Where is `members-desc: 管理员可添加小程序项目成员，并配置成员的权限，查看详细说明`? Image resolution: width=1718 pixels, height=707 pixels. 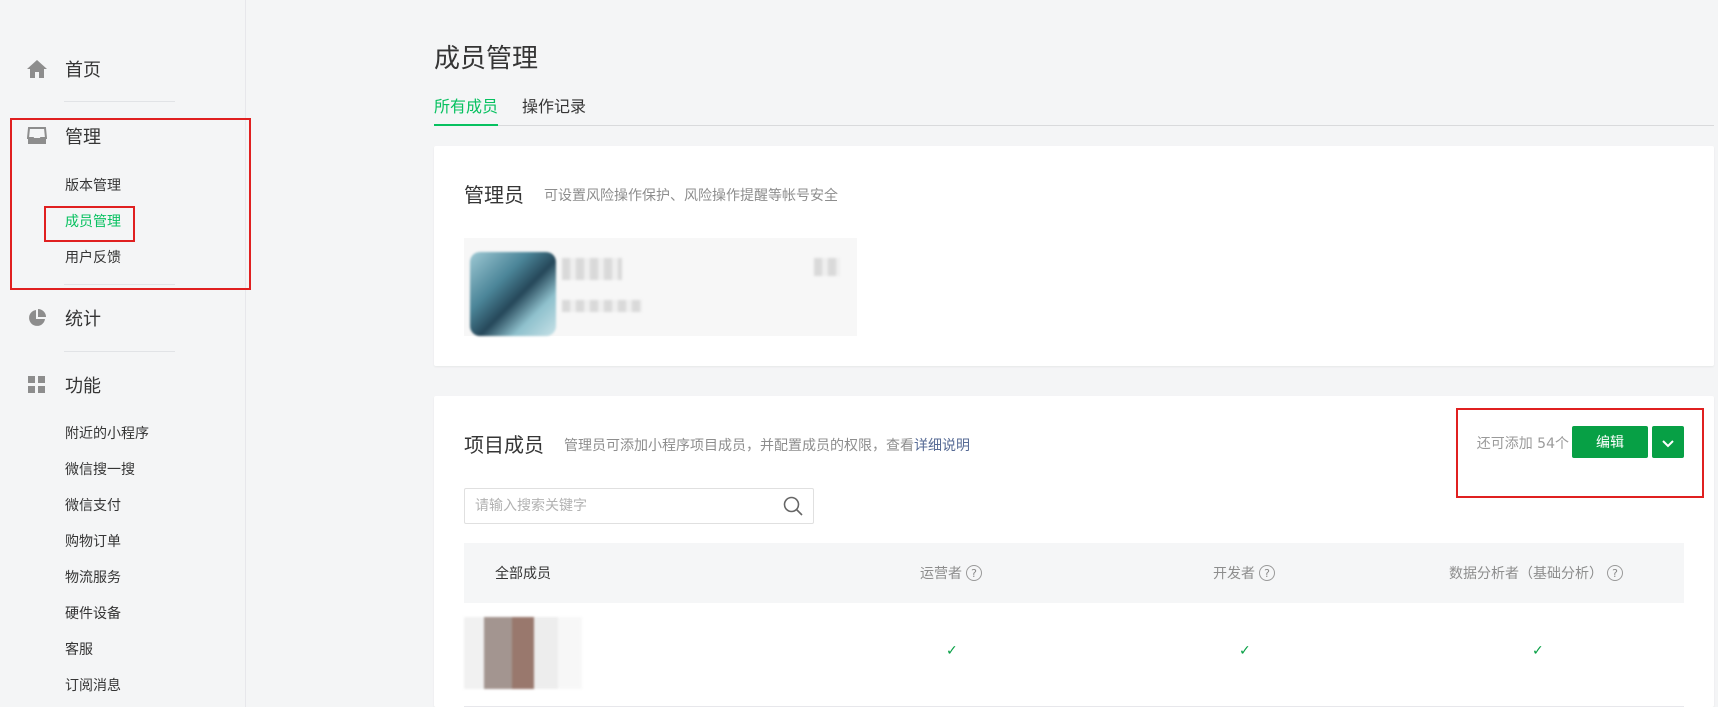 members-desc: 管理员可添加小程序项目成员，并配置成员的权限，查看详细说明 is located at coordinates (767, 445).